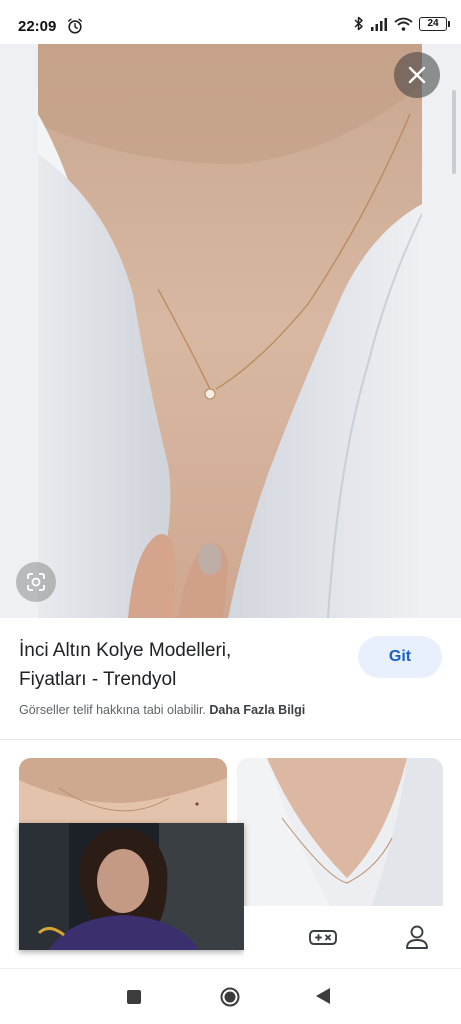 The height and width of the screenshot is (1024, 461). Describe the element at coordinates (125, 650) in the screenshot. I see `result-title-line1: İnci Altın Kolye Modelleri,` at that location.